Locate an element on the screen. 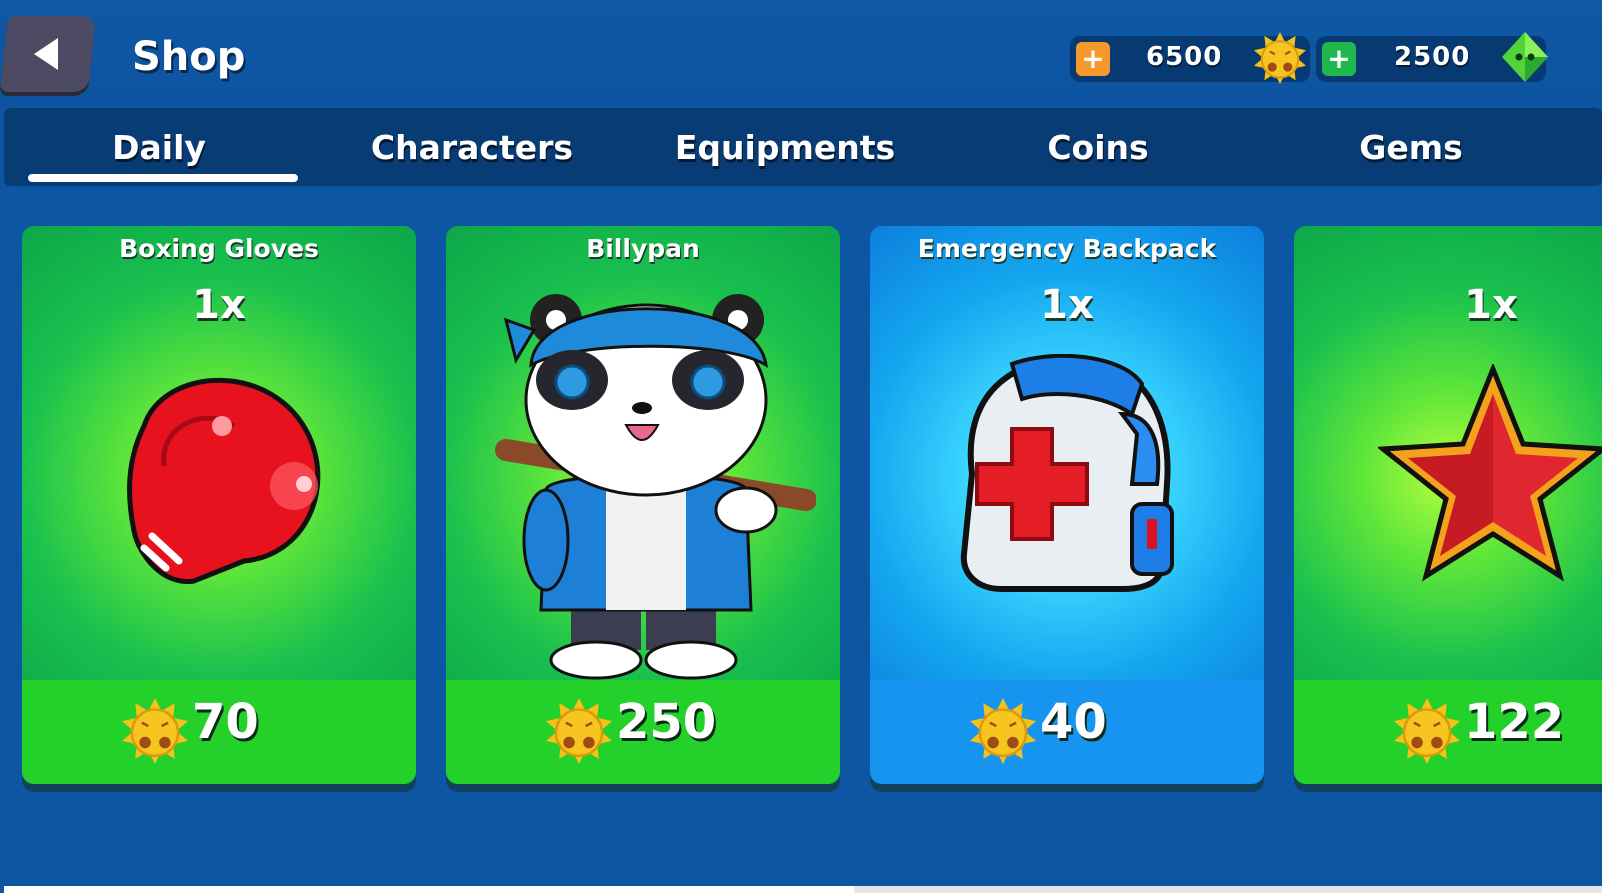 This screenshot has width=1602, height=893. card-price: 250 is located at coordinates (666, 722).